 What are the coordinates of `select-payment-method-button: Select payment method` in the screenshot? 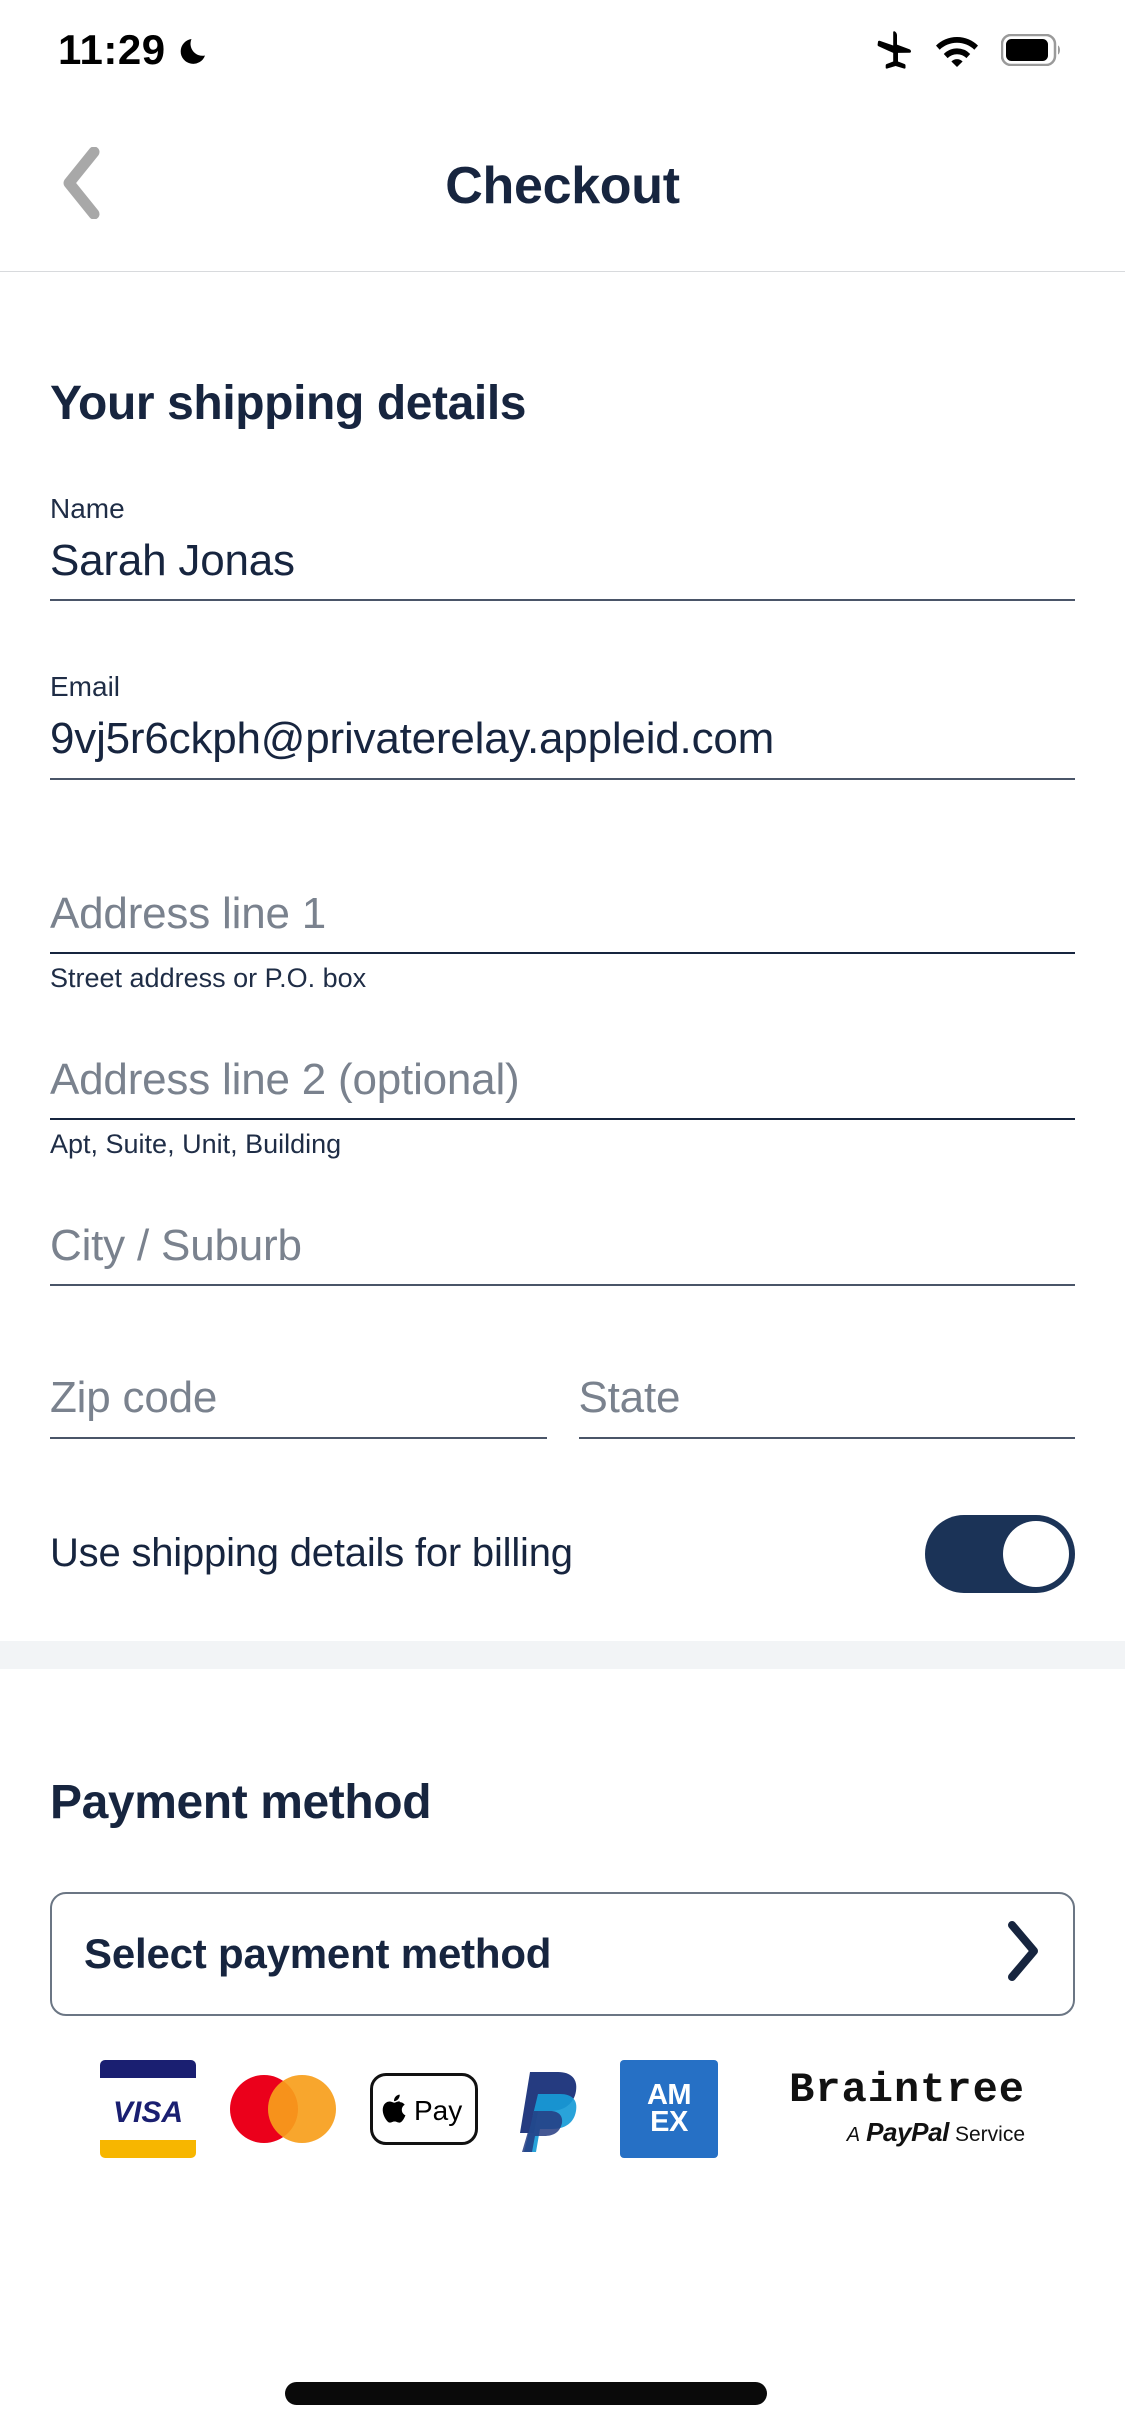 It's located at (562, 1953).